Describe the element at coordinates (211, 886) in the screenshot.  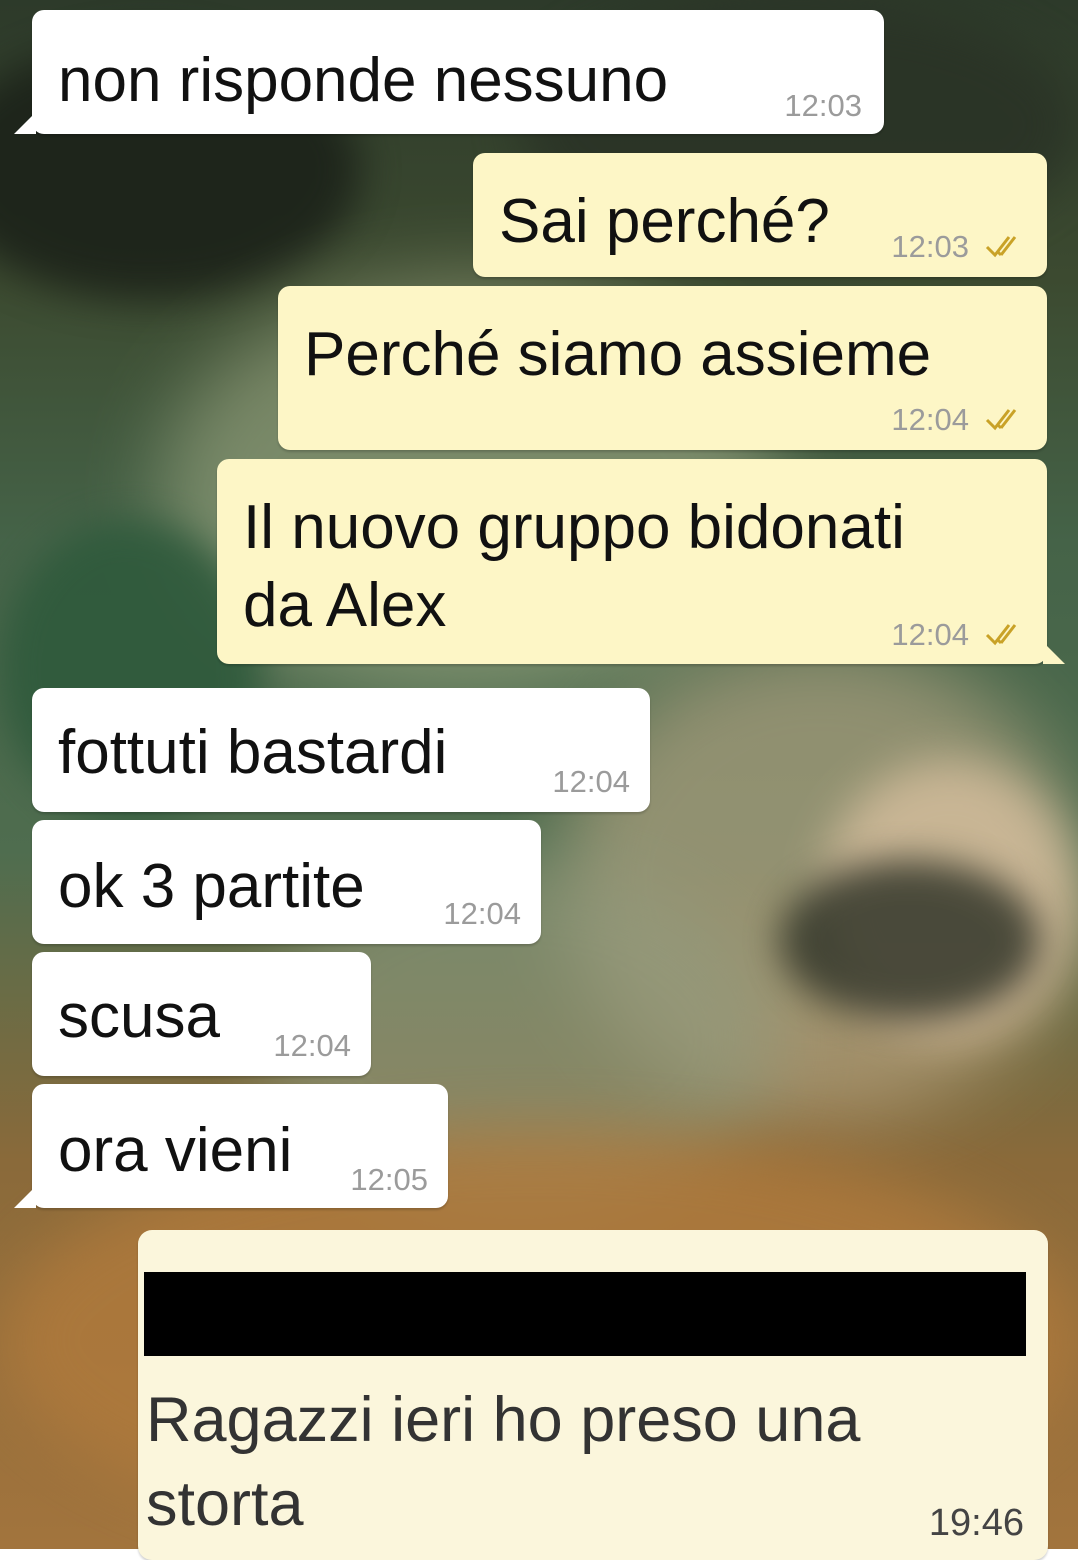
I see `message-text: ok 3 partite` at that location.